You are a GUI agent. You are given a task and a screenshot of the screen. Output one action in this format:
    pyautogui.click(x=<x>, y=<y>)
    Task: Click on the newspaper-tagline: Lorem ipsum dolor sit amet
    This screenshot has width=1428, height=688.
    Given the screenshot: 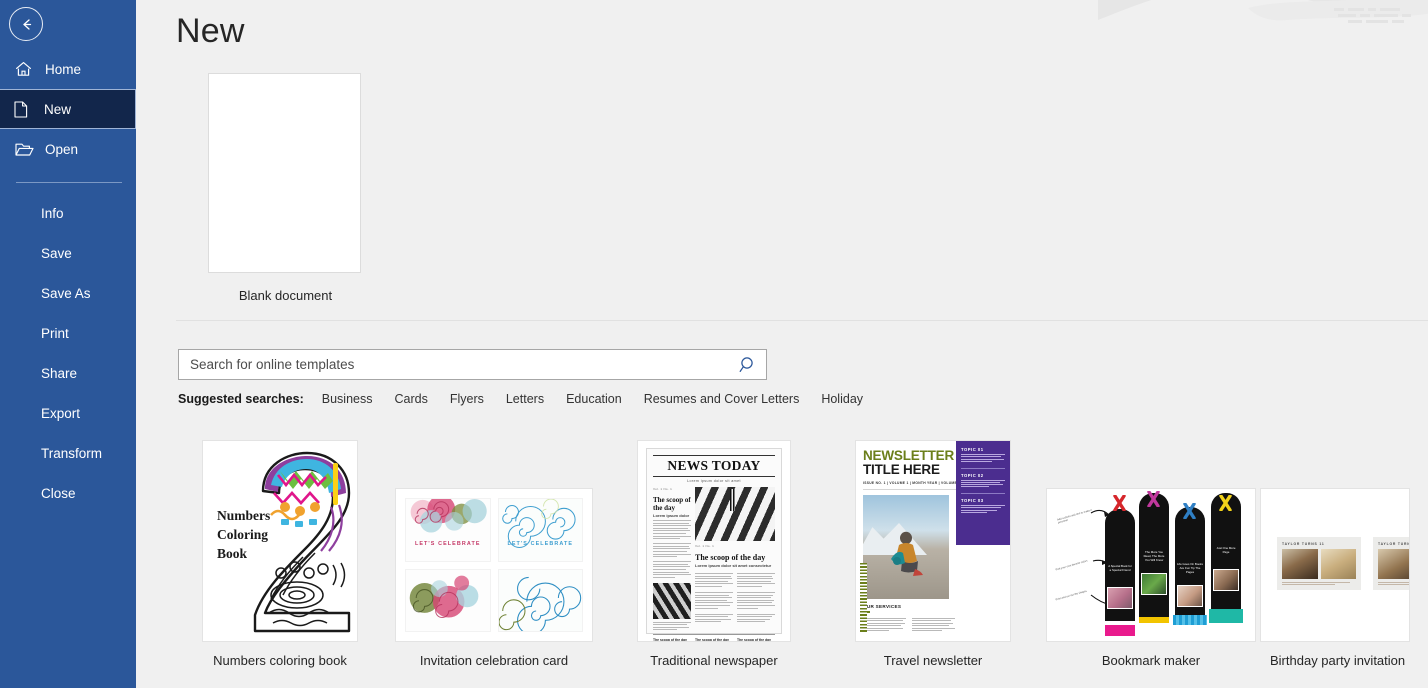 What is the action you would take?
    pyautogui.click(x=714, y=481)
    